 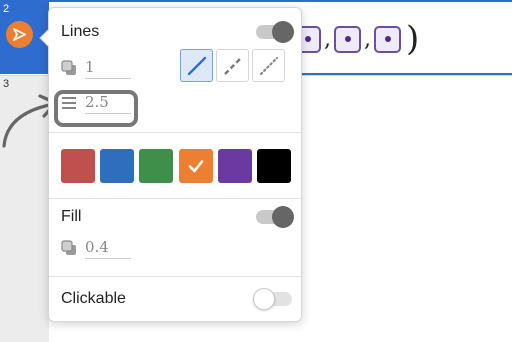 I want to click on dashed-line-button, so click(x=232, y=65).